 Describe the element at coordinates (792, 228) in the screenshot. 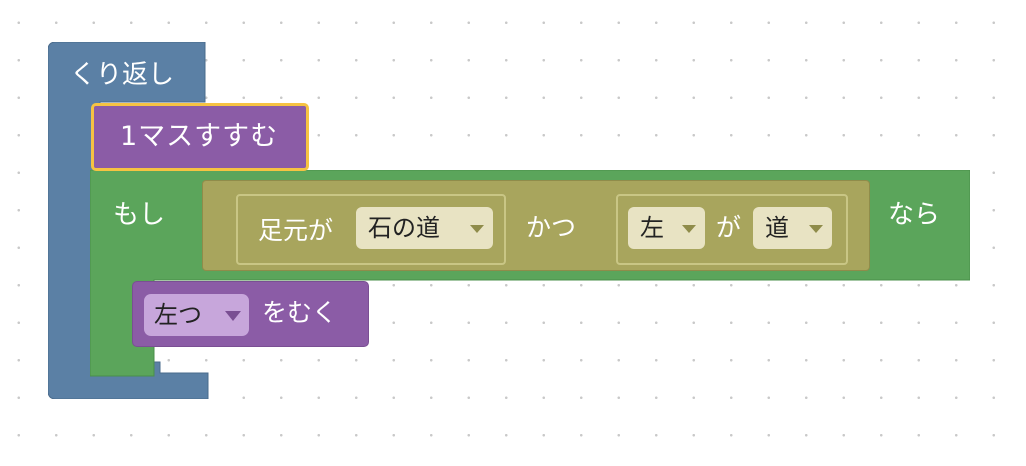

I see `terrain-dropdown: 道` at that location.